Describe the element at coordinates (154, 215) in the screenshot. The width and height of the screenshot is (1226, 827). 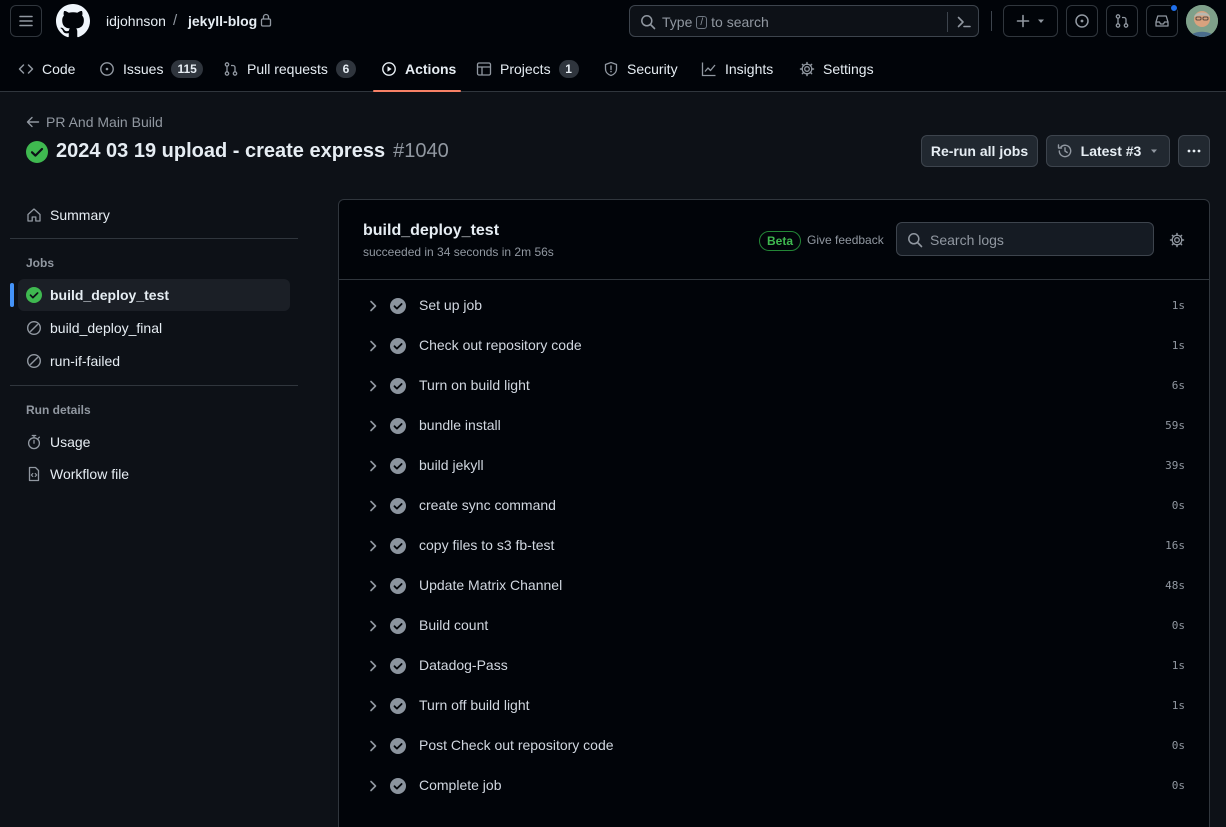
I see `sidebar-summary: Summary` at that location.